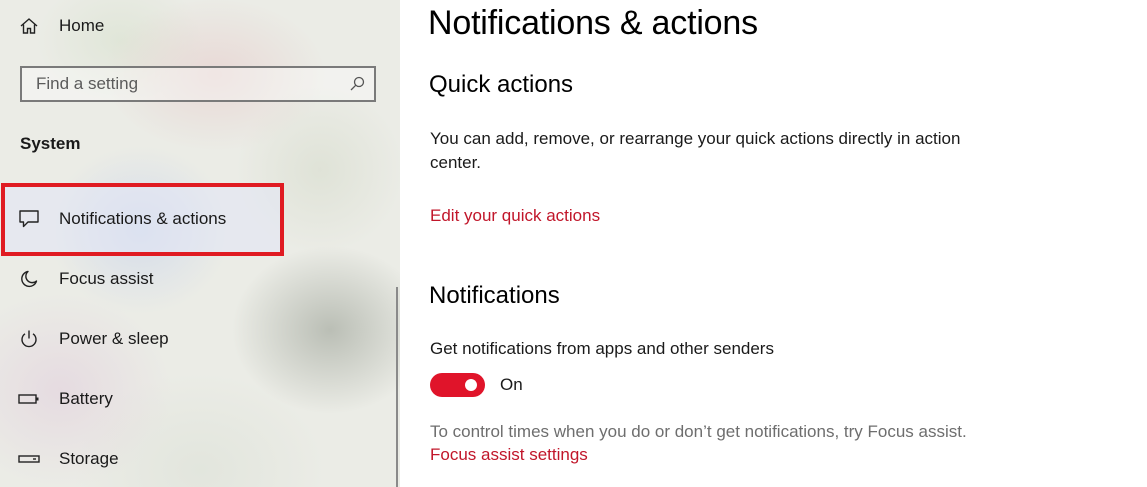 The image size is (1147, 487). What do you see at coordinates (143, 218) in the screenshot?
I see `sidebar-item-label: Notifications & actions` at bounding box center [143, 218].